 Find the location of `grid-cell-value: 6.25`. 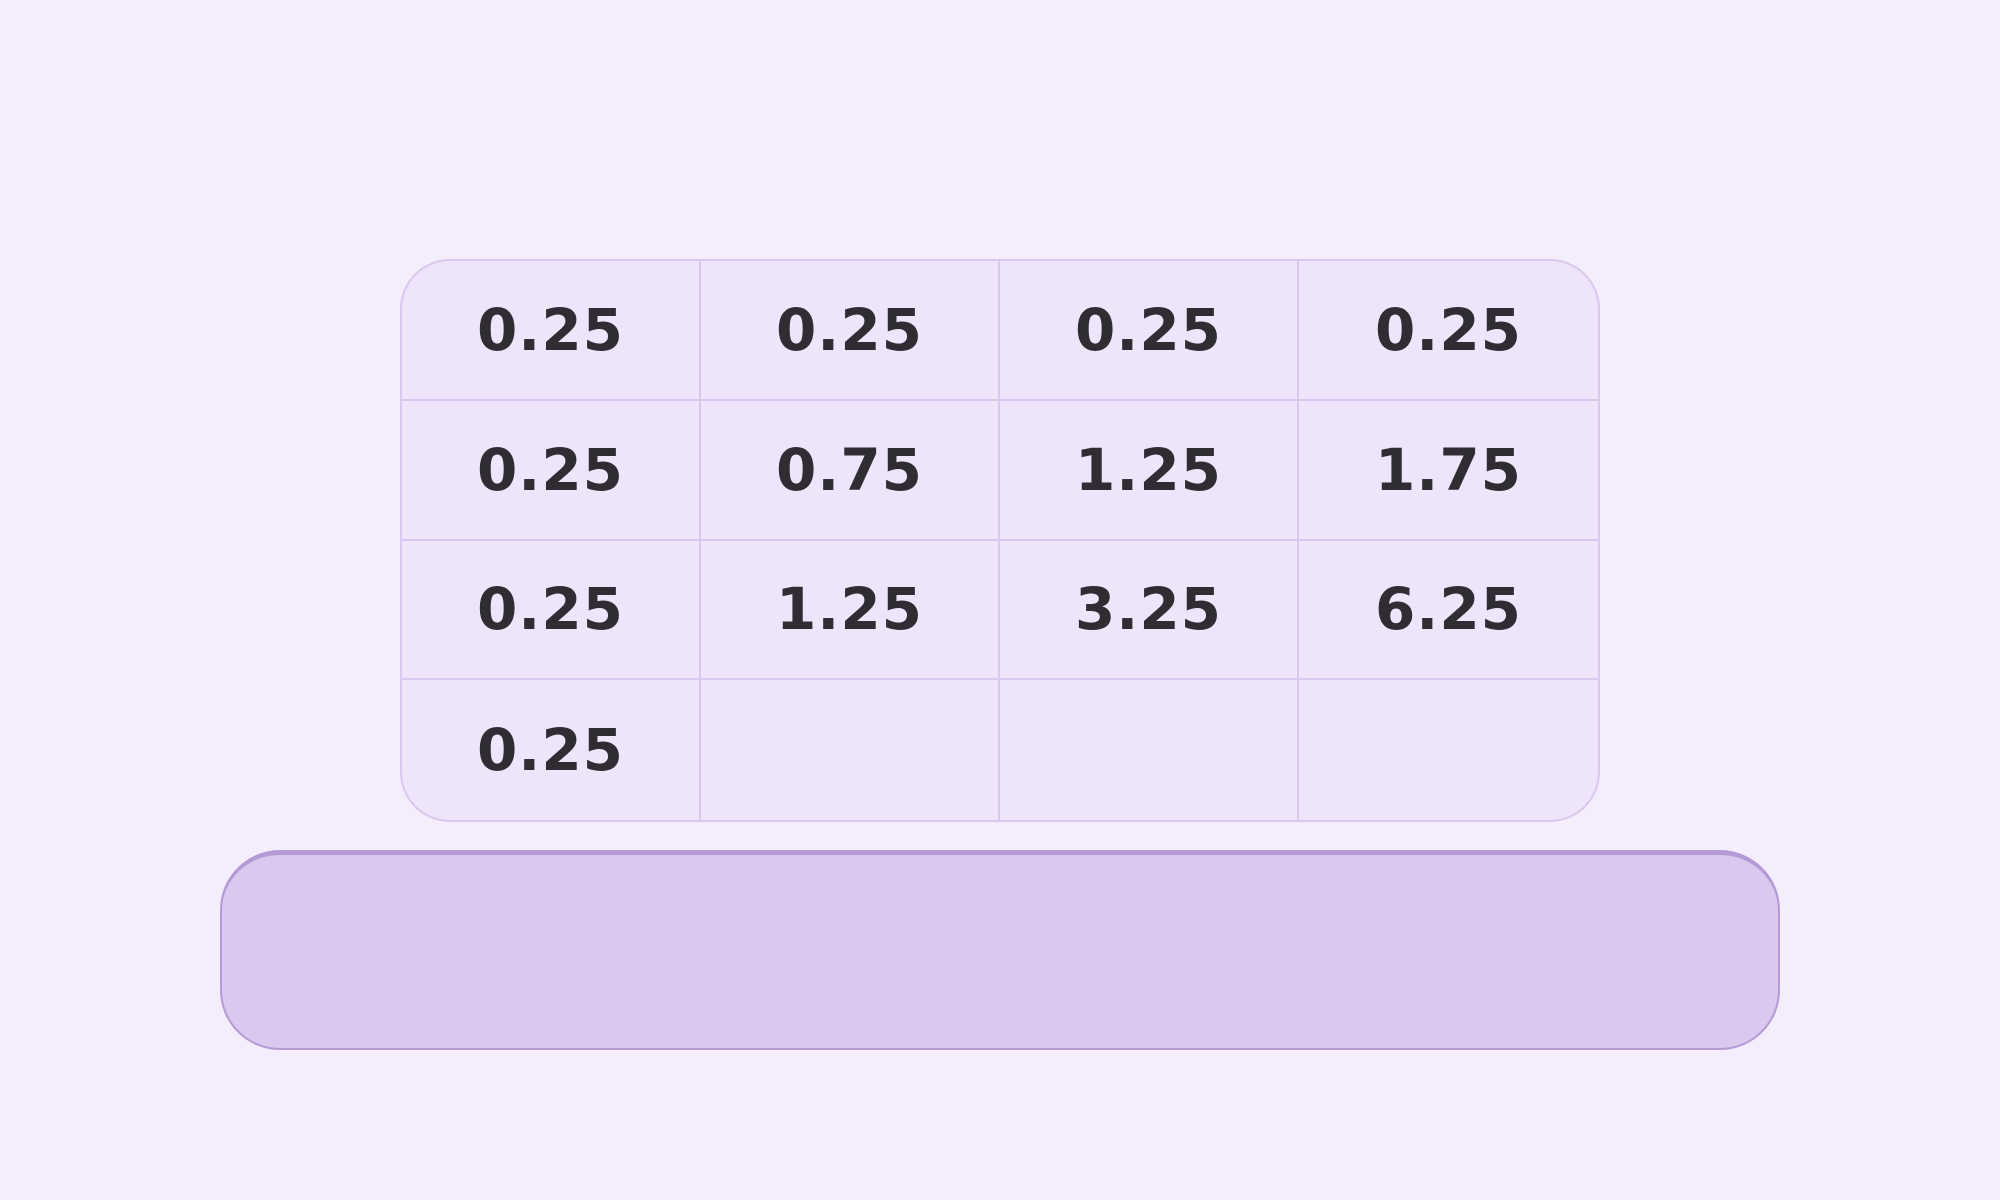

grid-cell-value: 6.25 is located at coordinates (1448, 609).